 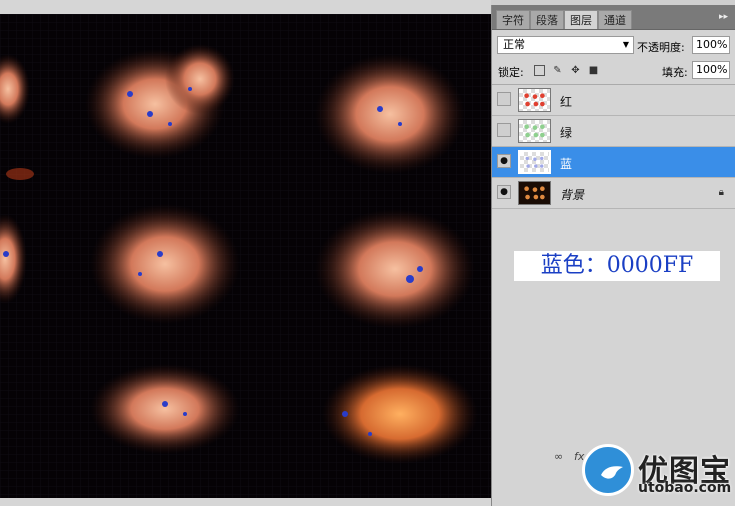 I want to click on layer-row-blue: ● 蓝, so click(x=613, y=162).